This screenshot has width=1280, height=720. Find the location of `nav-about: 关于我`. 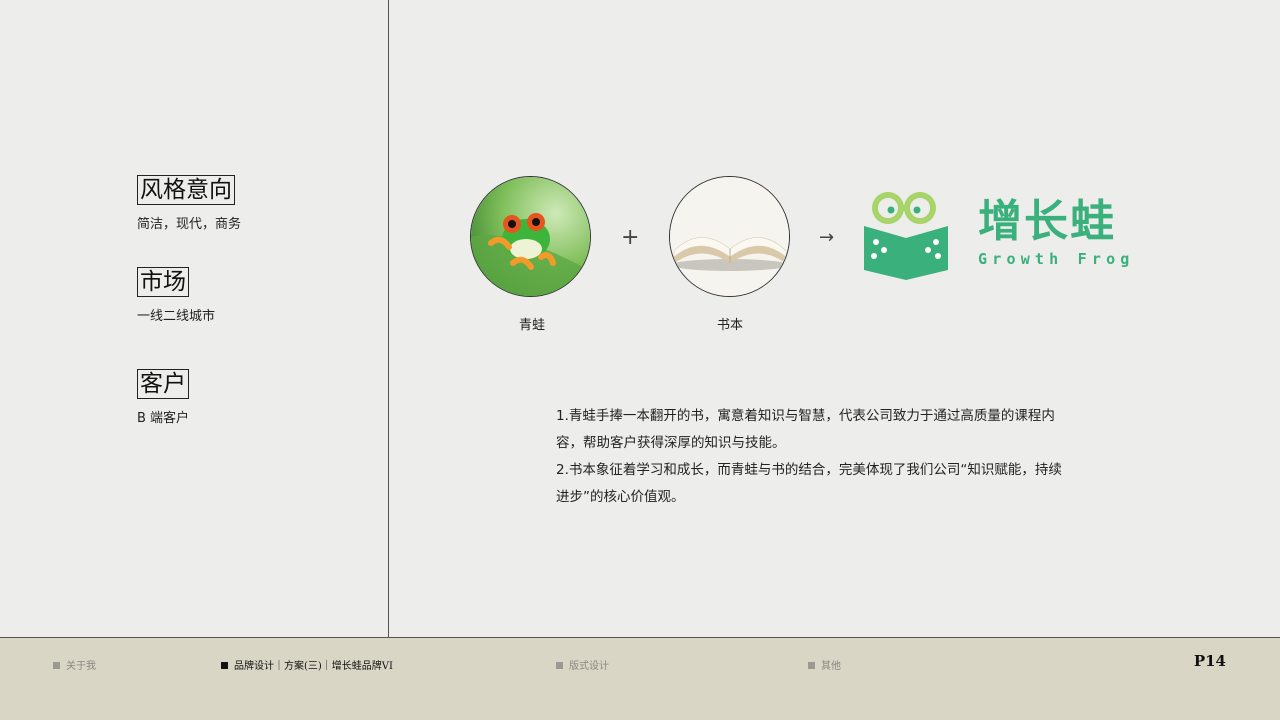

nav-about: 关于我 is located at coordinates (74, 664).